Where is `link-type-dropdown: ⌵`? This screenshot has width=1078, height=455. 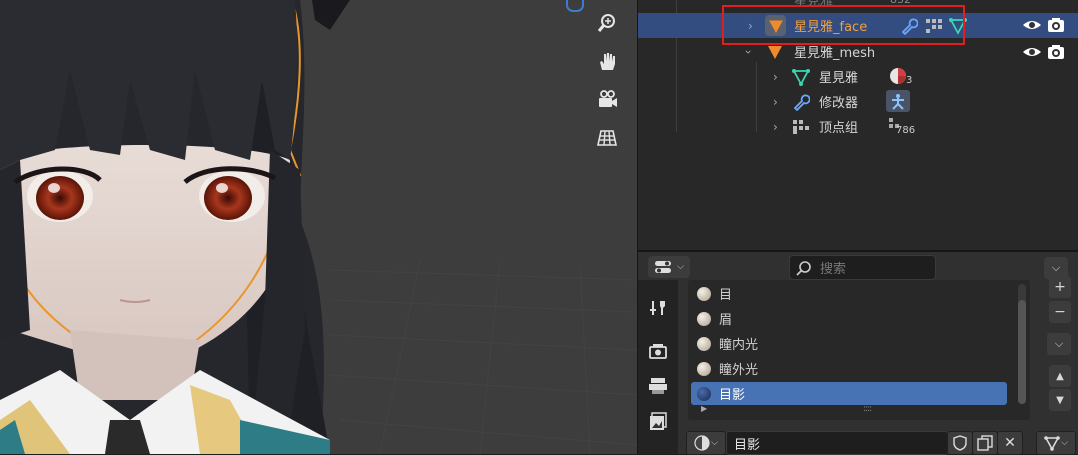 link-type-dropdown: ⌵ is located at coordinates (1056, 443).